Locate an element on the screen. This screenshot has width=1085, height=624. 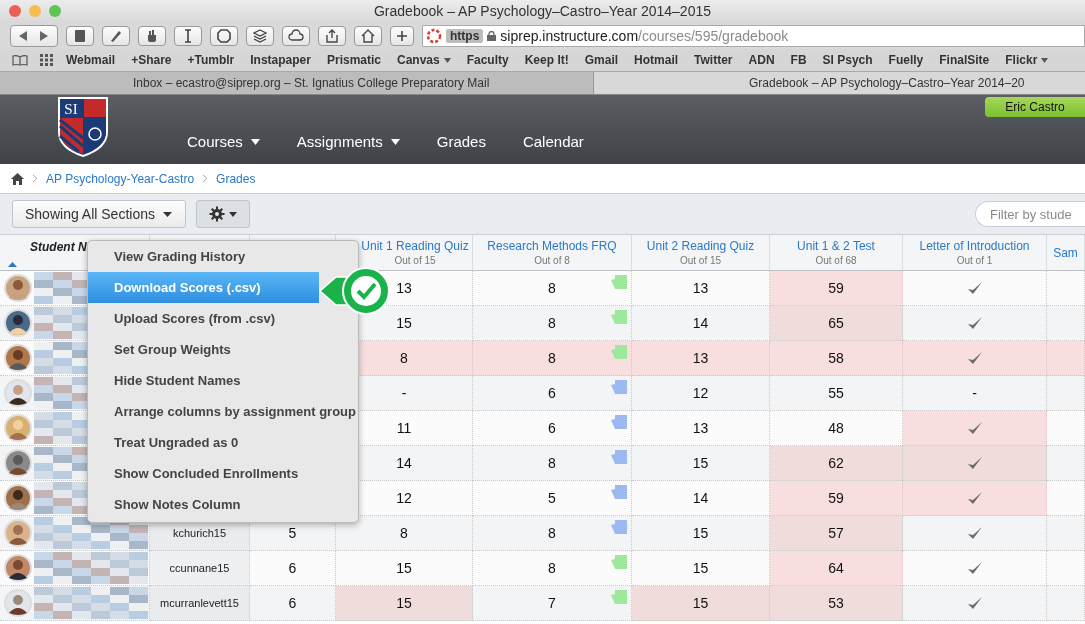
cloud-button is located at coordinates (296, 35).